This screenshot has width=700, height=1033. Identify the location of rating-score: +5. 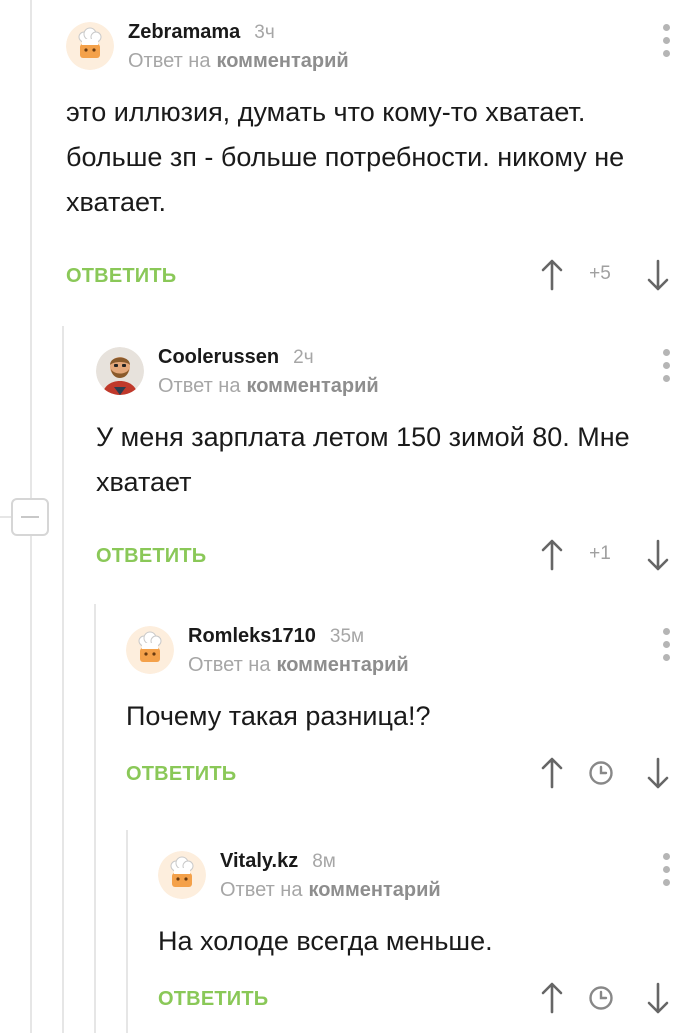
(600, 273).